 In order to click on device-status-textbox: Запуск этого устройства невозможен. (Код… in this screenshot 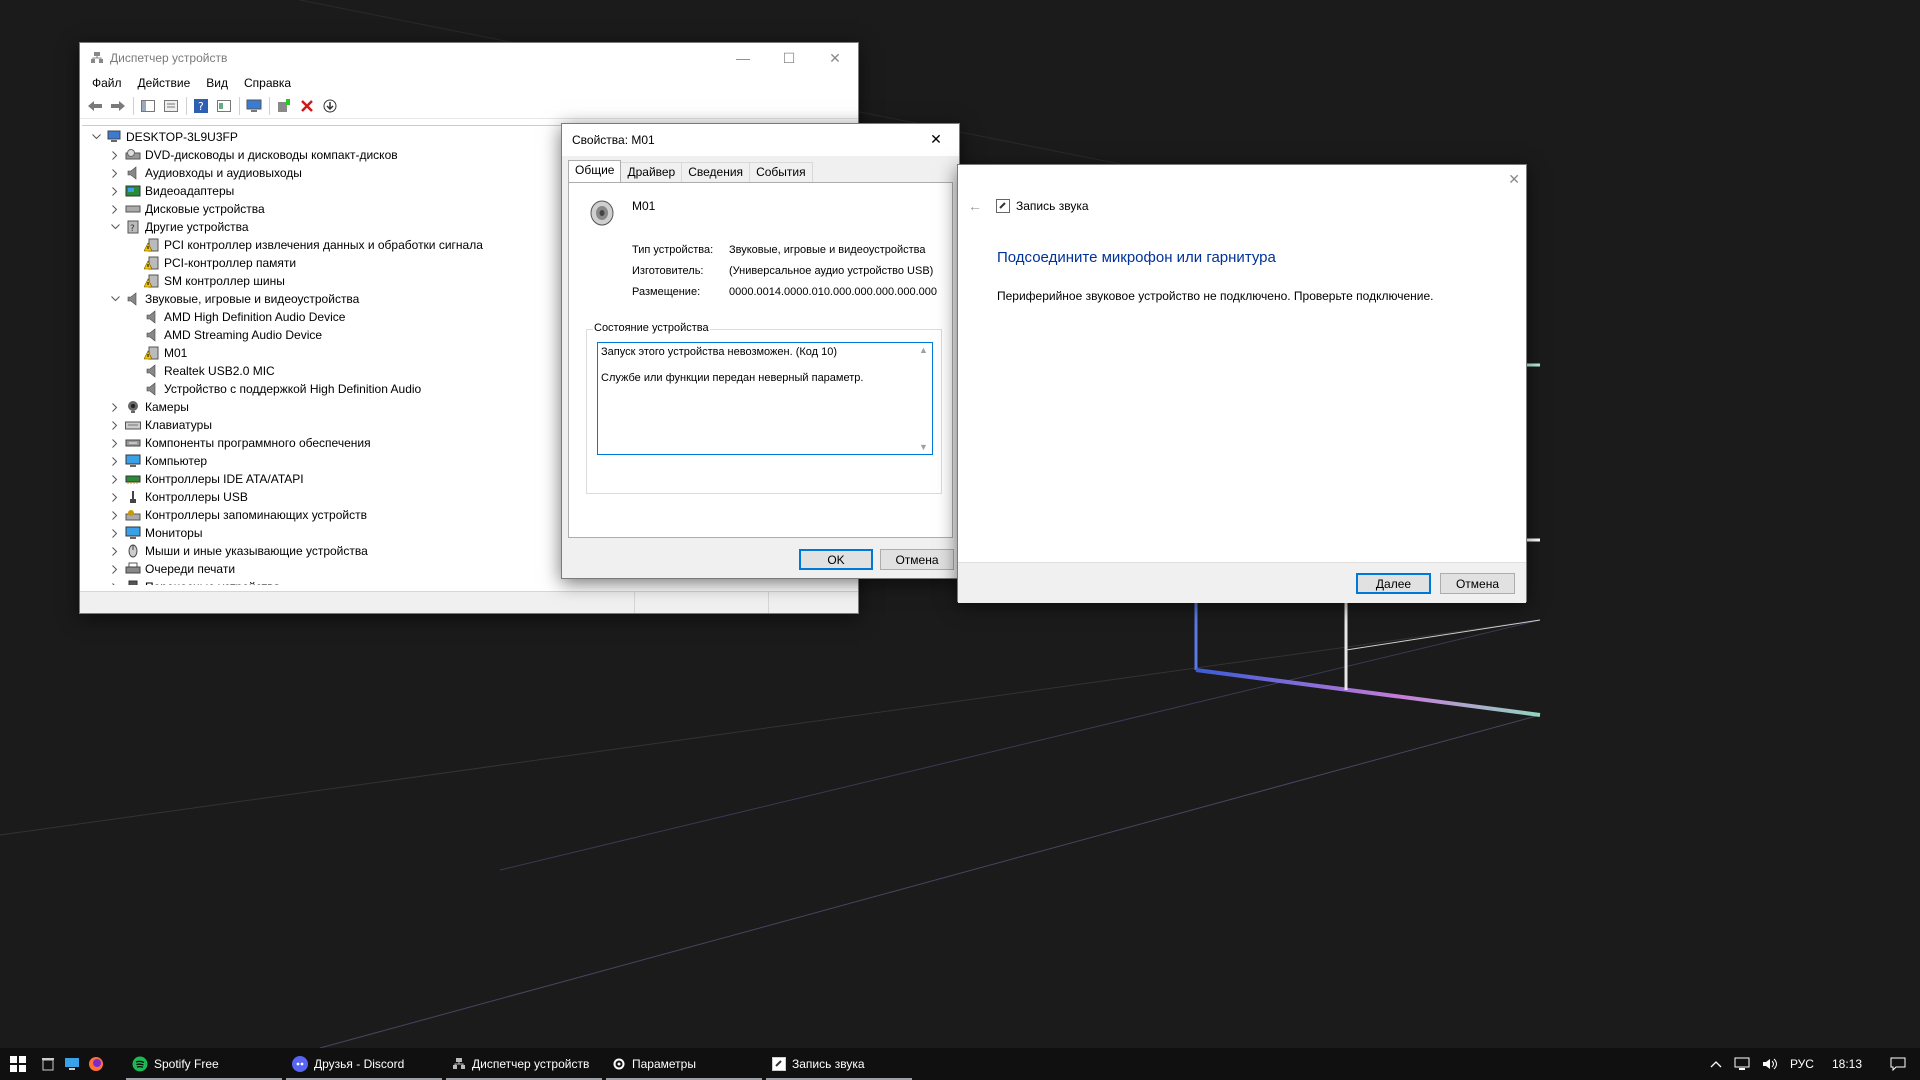, I will do `click(765, 398)`.